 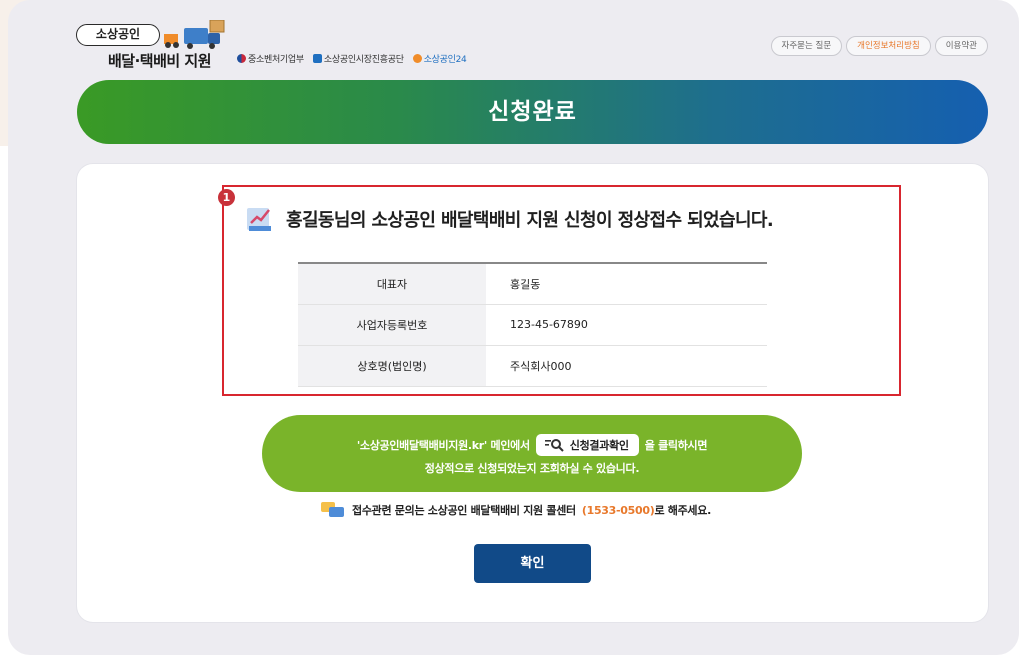 What do you see at coordinates (332, 509) in the screenshot?
I see `chat-bubble-icon` at bounding box center [332, 509].